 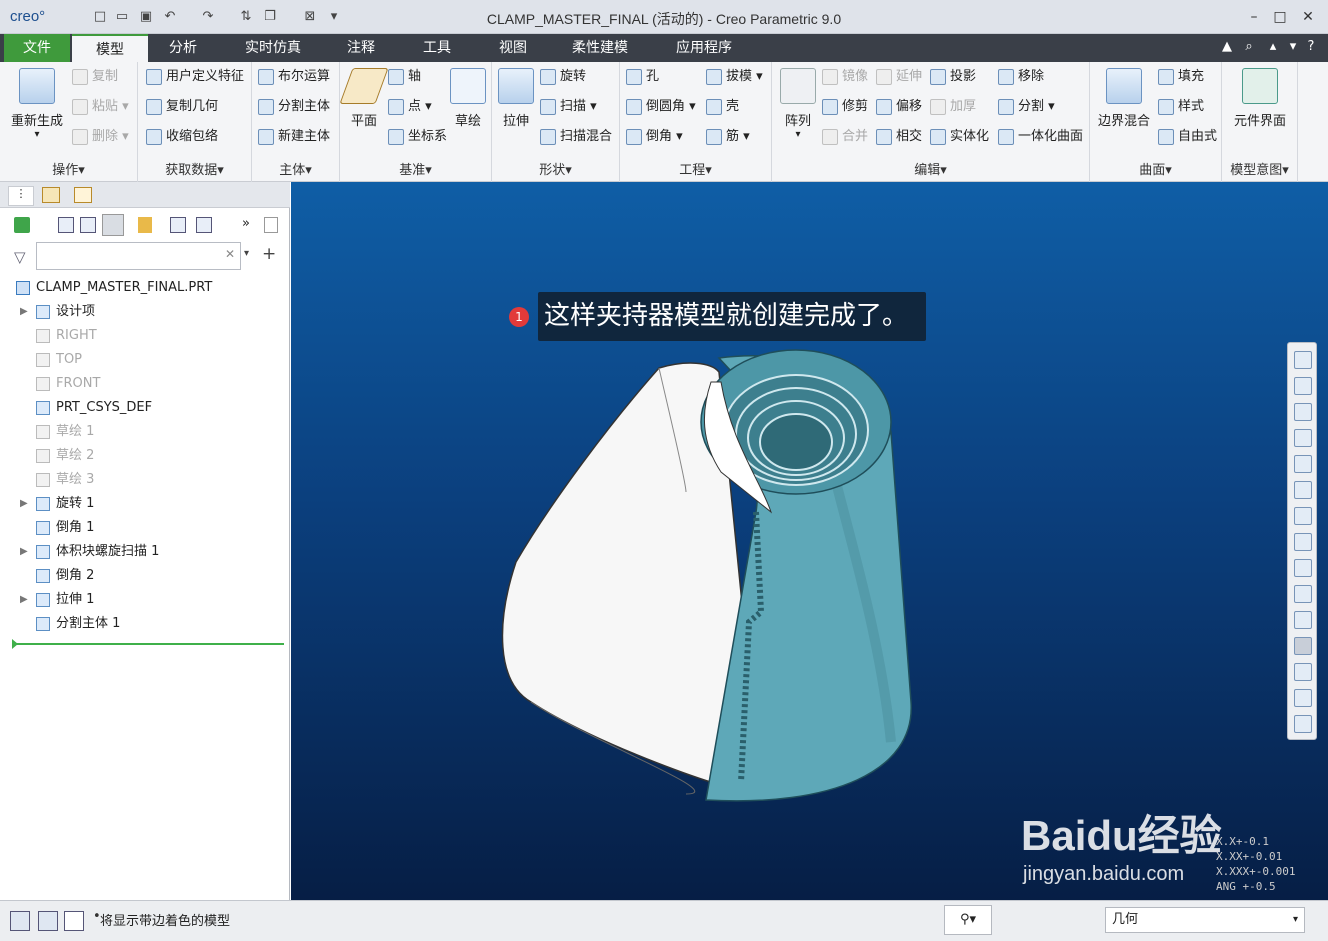 What do you see at coordinates (145, 504) in the screenshot?
I see `tree-item: ▶ 旋转 1` at bounding box center [145, 504].